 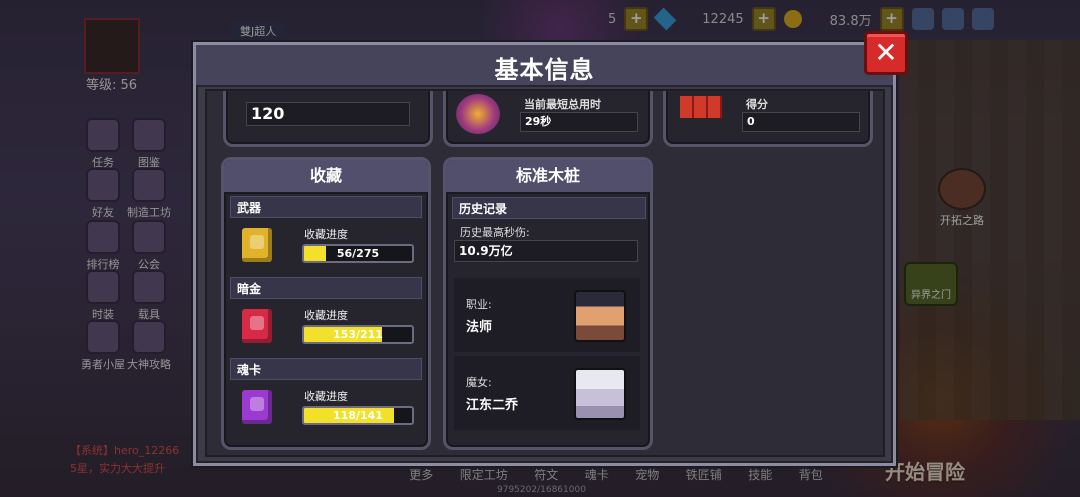 I want to click on stat-card-left: 120, so click(x=328, y=119).